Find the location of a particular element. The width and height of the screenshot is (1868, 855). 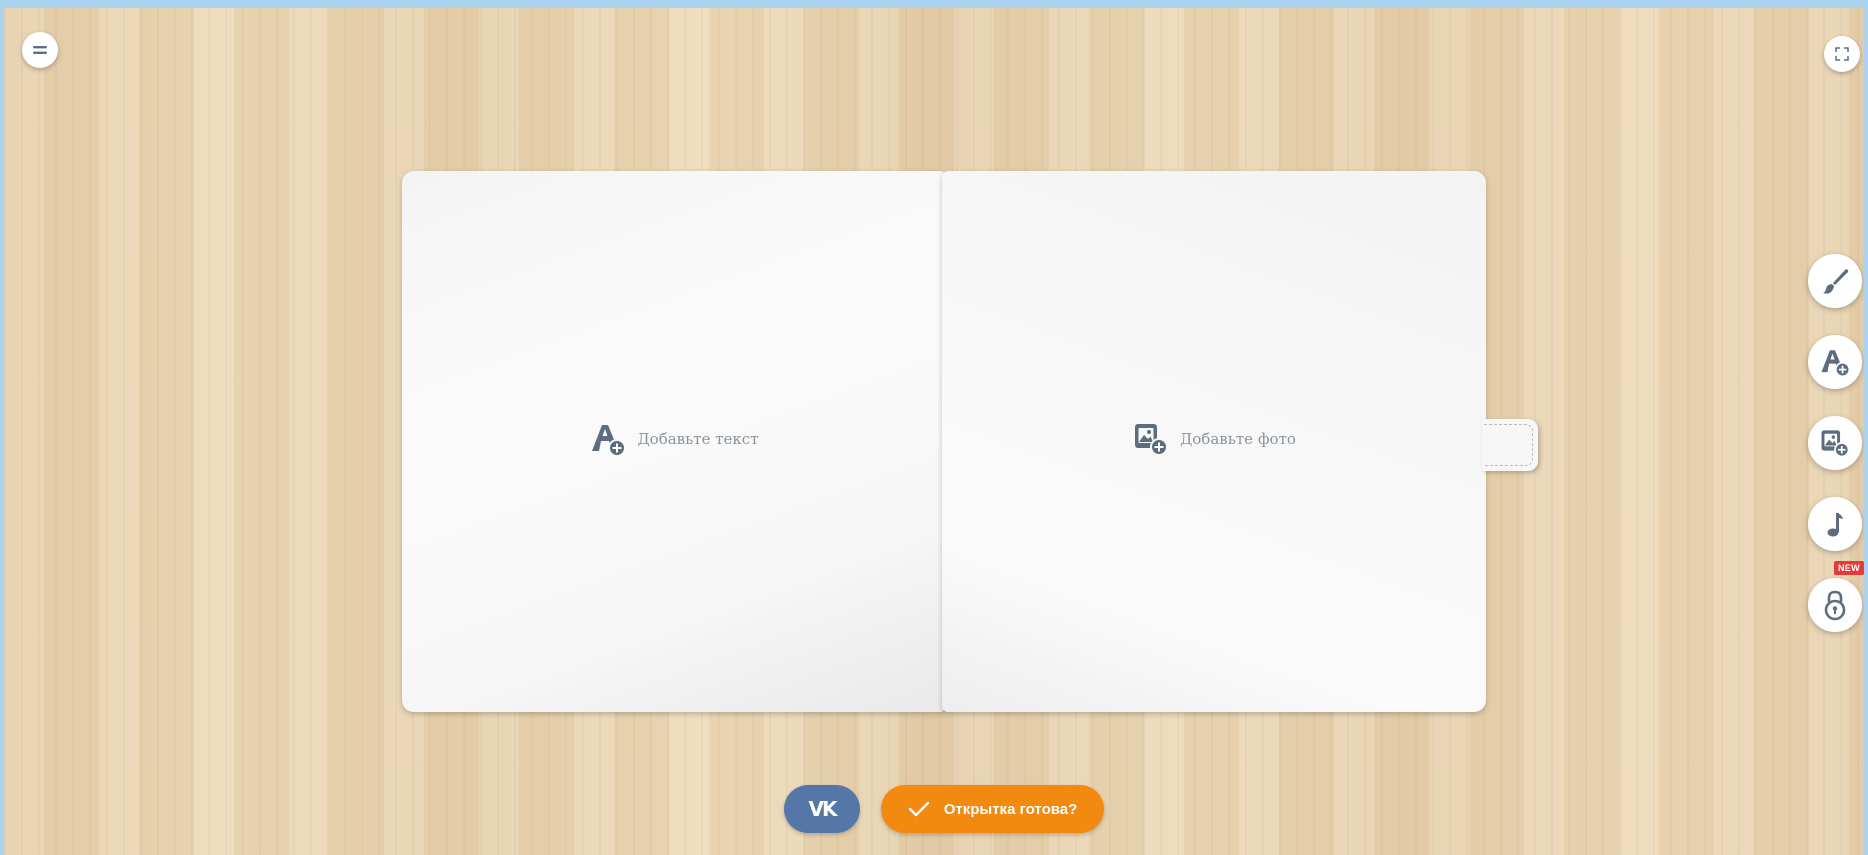

lock-button: NEW is located at coordinates (1836, 596).